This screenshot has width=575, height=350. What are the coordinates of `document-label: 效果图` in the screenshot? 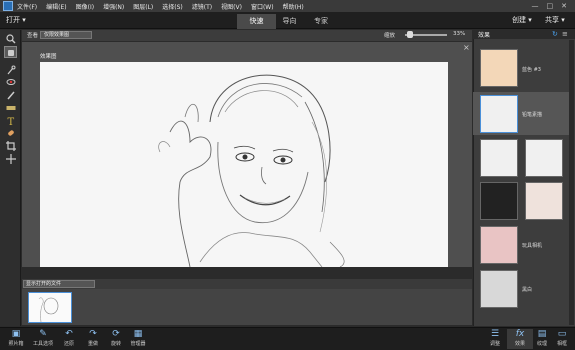 It's located at (48, 57).